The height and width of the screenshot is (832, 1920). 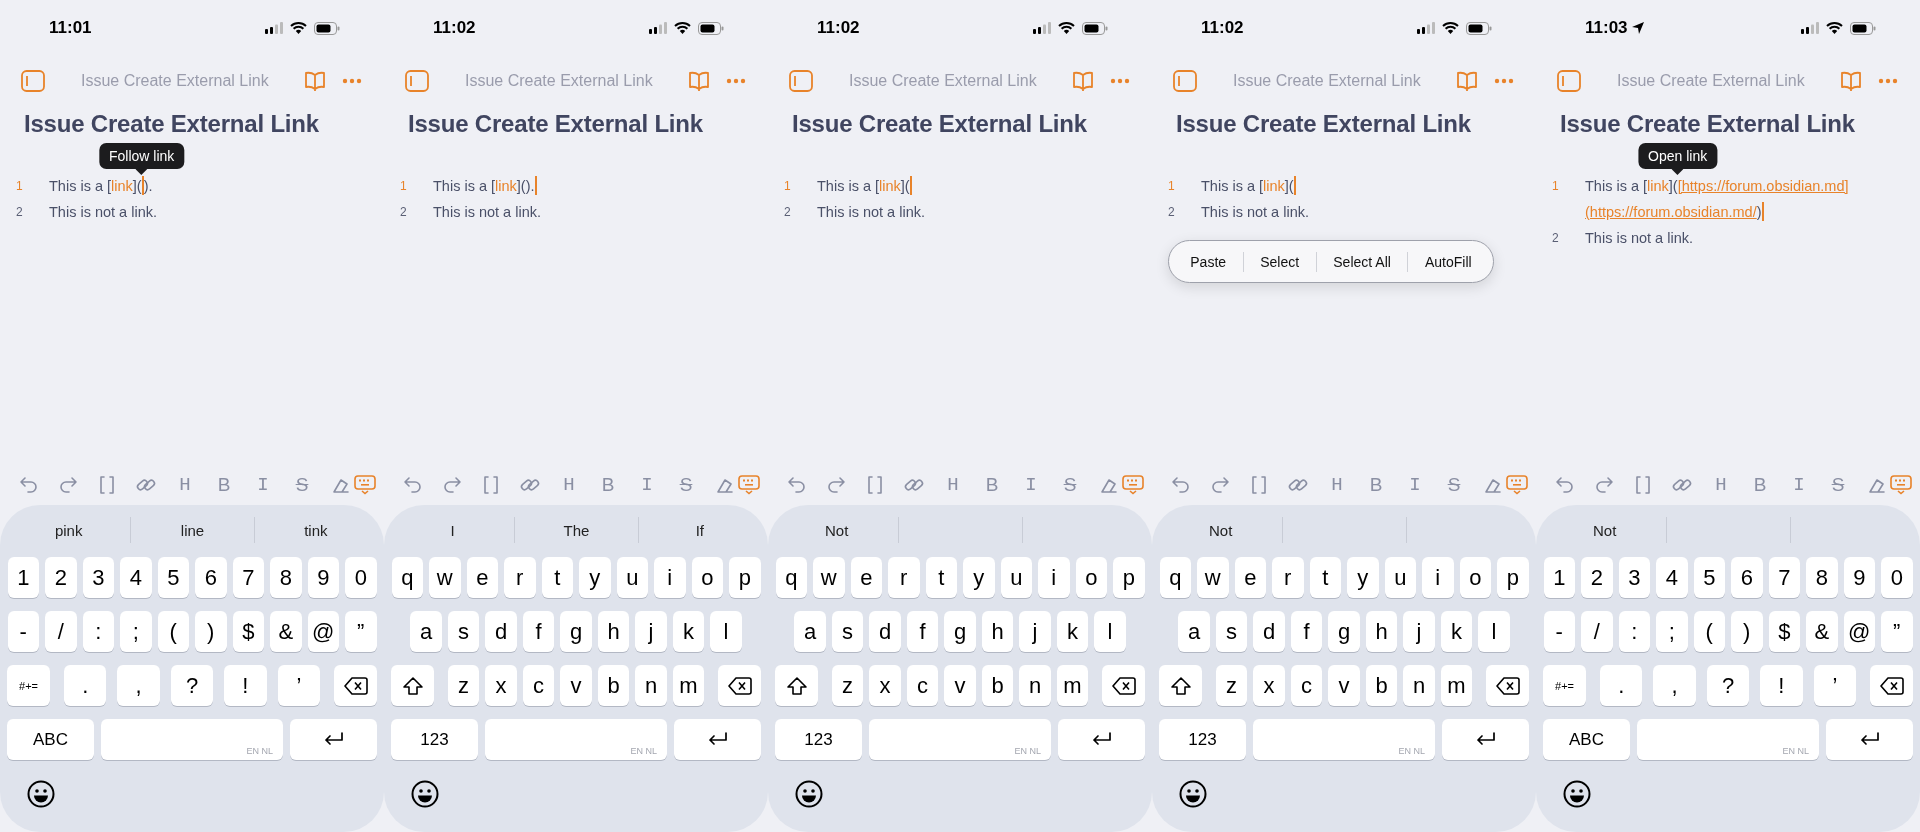 What do you see at coordinates (1208, 261) in the screenshot?
I see `menu-item: Paste` at bounding box center [1208, 261].